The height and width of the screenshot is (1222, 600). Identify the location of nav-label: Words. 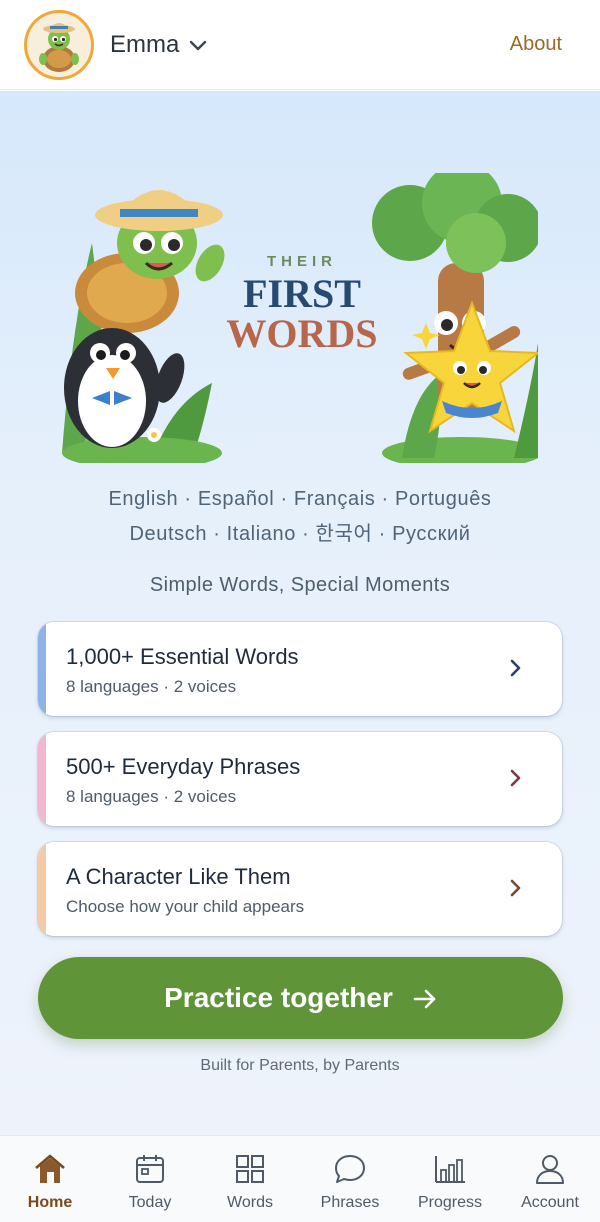
(250, 1202).